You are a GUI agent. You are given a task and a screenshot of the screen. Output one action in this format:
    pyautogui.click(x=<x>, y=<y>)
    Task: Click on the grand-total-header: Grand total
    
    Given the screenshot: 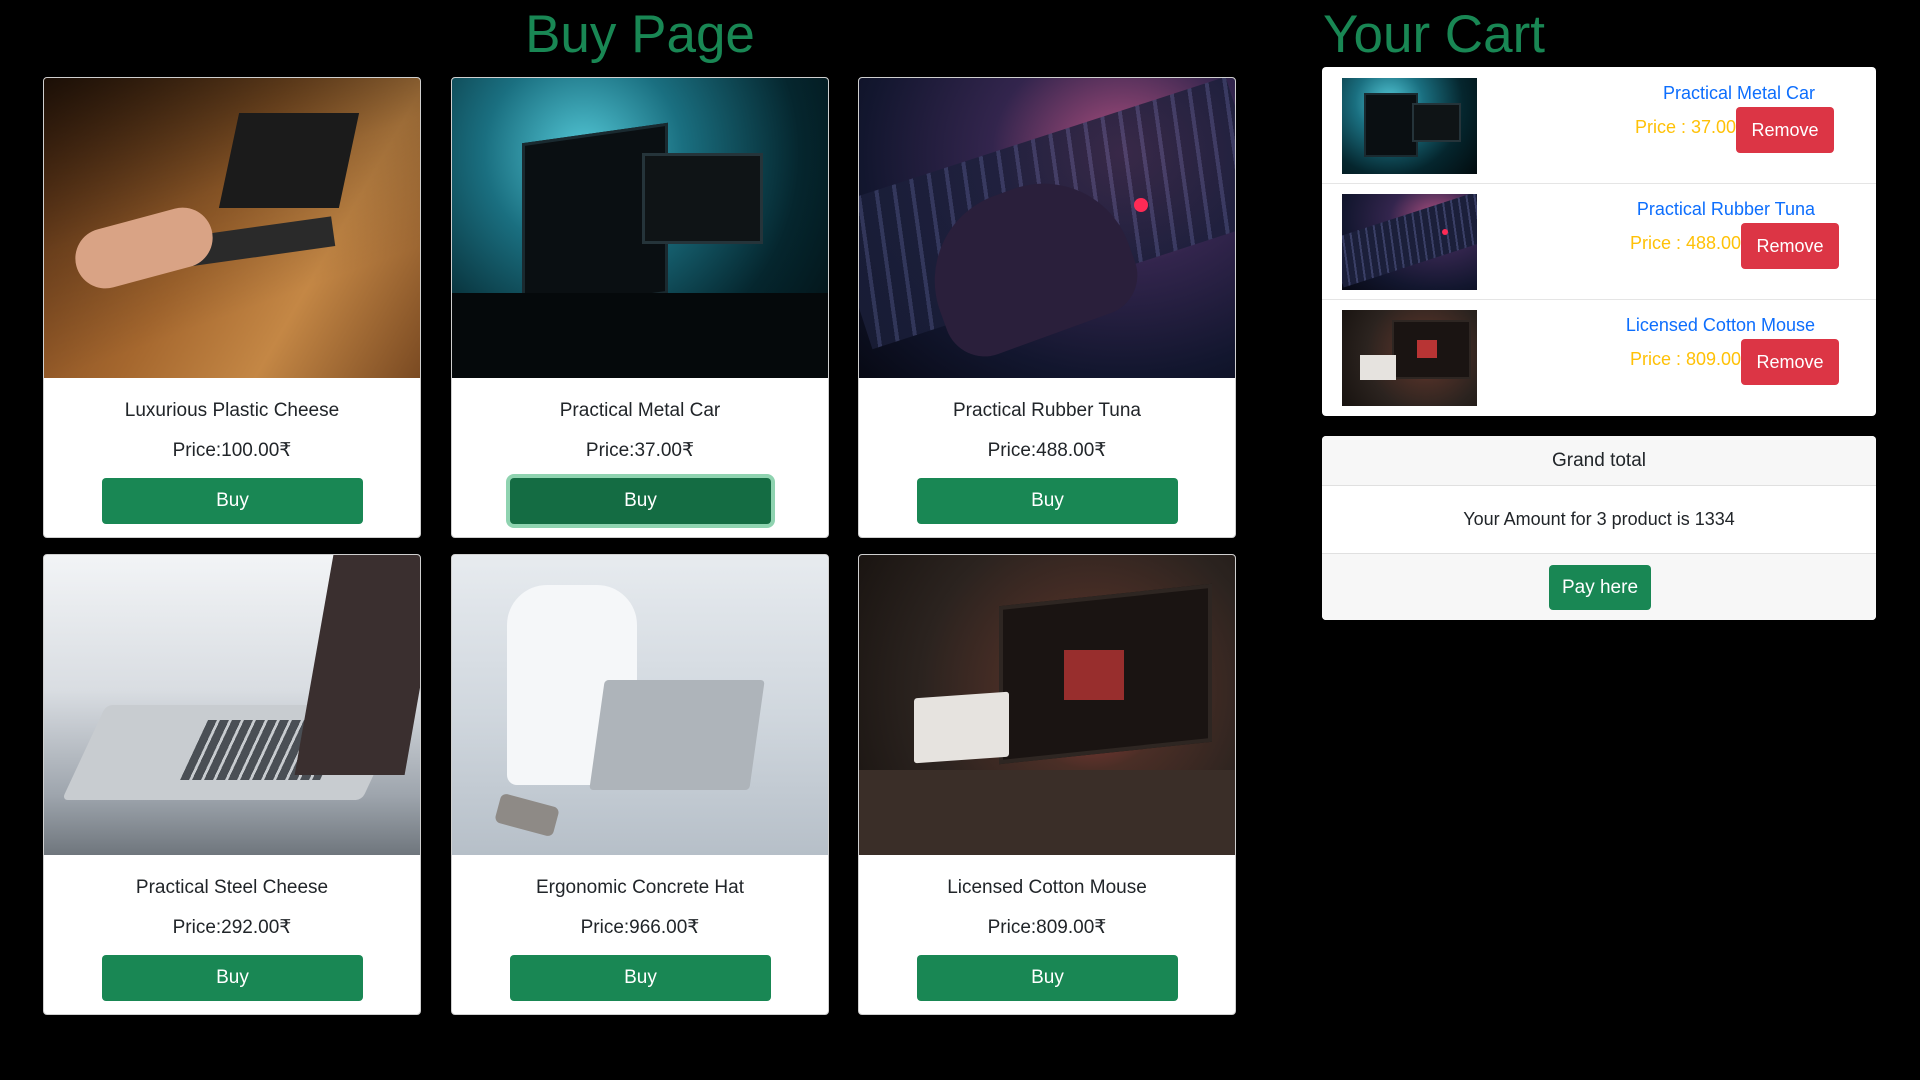 What is the action you would take?
    pyautogui.click(x=1599, y=461)
    